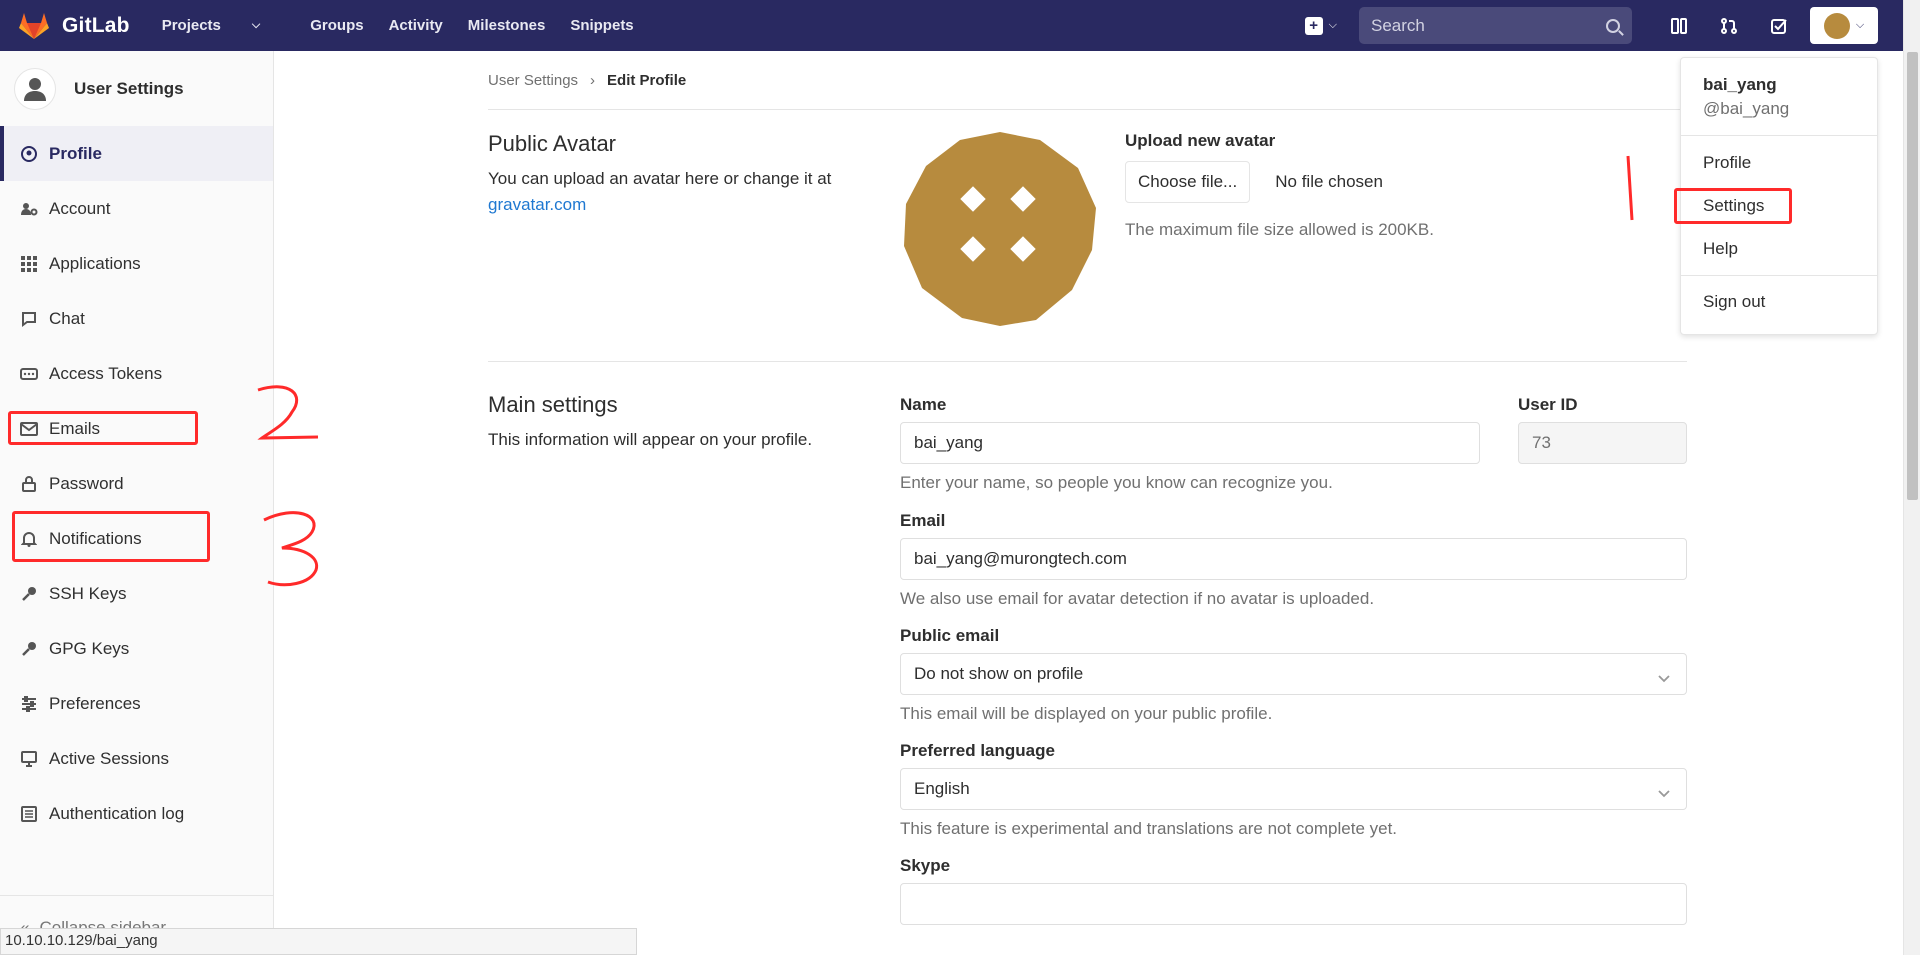 The height and width of the screenshot is (955, 1920). I want to click on name-field: bai_yang, so click(1190, 443).